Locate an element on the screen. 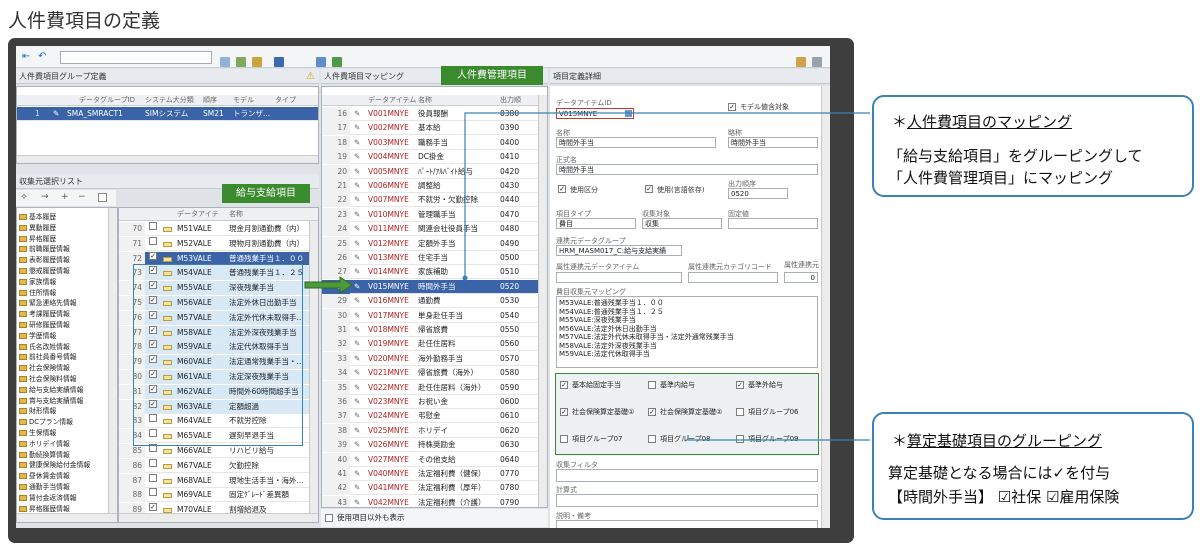  pay-row: 80 ✓ M61VALE 法定深夜残業手当 is located at coordinates (218, 377).